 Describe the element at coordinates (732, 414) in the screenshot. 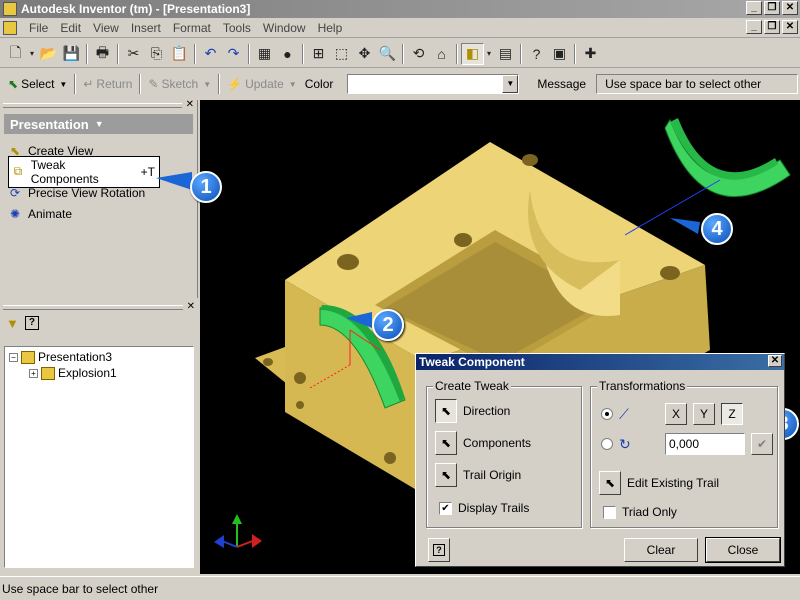

I see `axis-z-button: Z` at that location.